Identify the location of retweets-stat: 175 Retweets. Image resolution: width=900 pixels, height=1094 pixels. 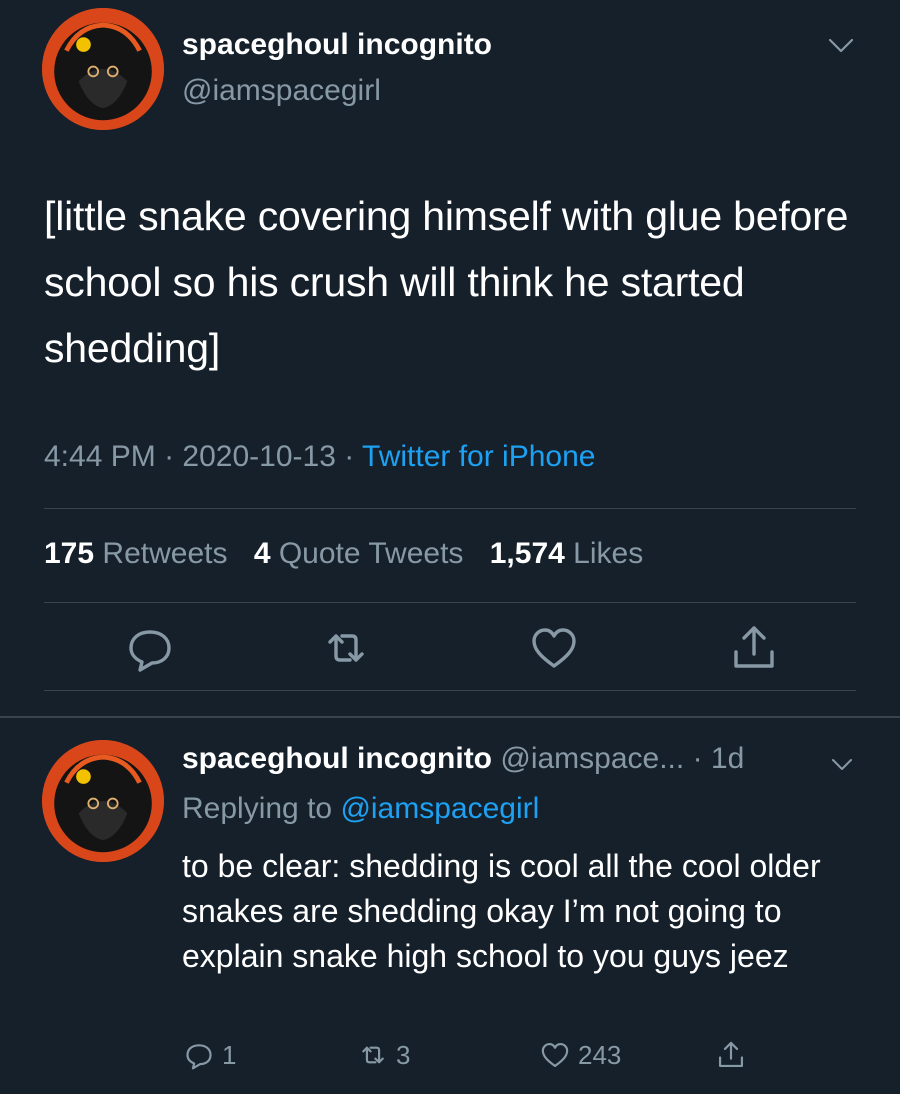
(135, 553).